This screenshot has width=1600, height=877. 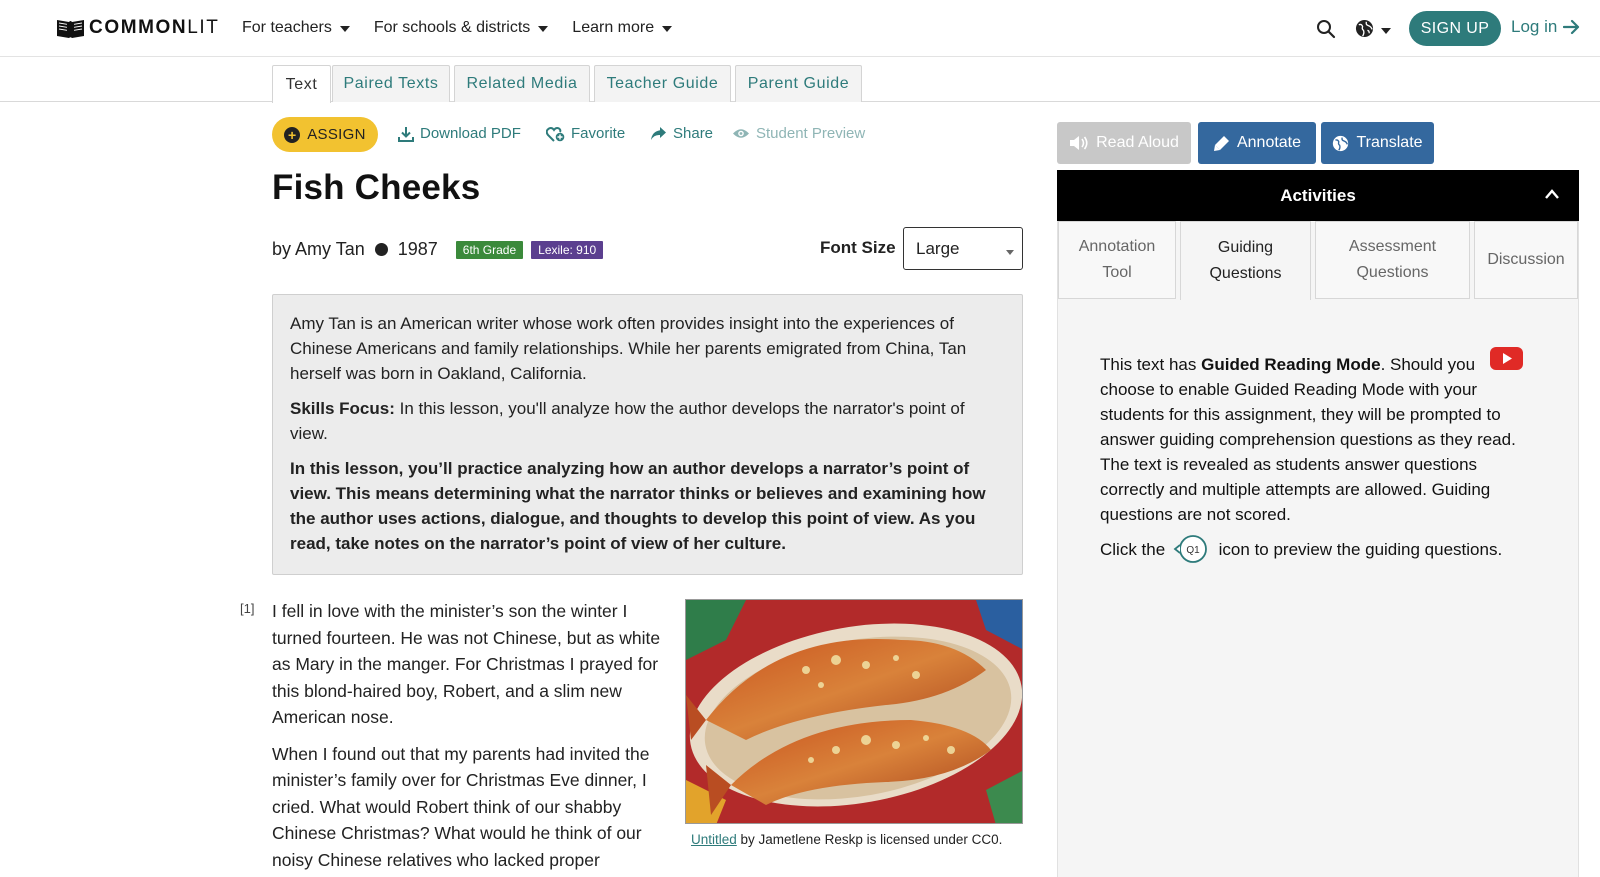 What do you see at coordinates (1392, 260) in the screenshot?
I see `tab-assessment-questions: Assessment Questions` at bounding box center [1392, 260].